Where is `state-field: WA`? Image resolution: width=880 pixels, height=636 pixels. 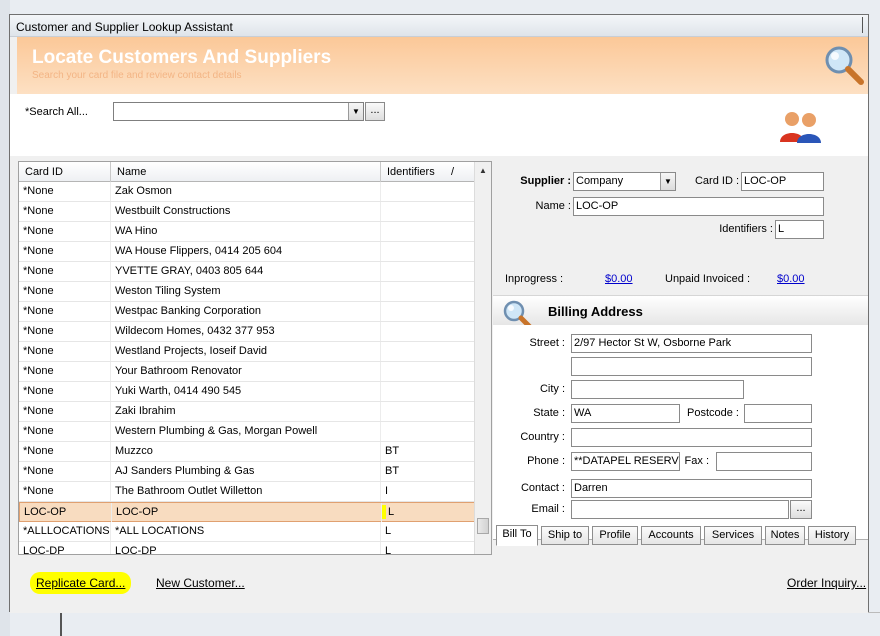
state-field: WA is located at coordinates (625, 413).